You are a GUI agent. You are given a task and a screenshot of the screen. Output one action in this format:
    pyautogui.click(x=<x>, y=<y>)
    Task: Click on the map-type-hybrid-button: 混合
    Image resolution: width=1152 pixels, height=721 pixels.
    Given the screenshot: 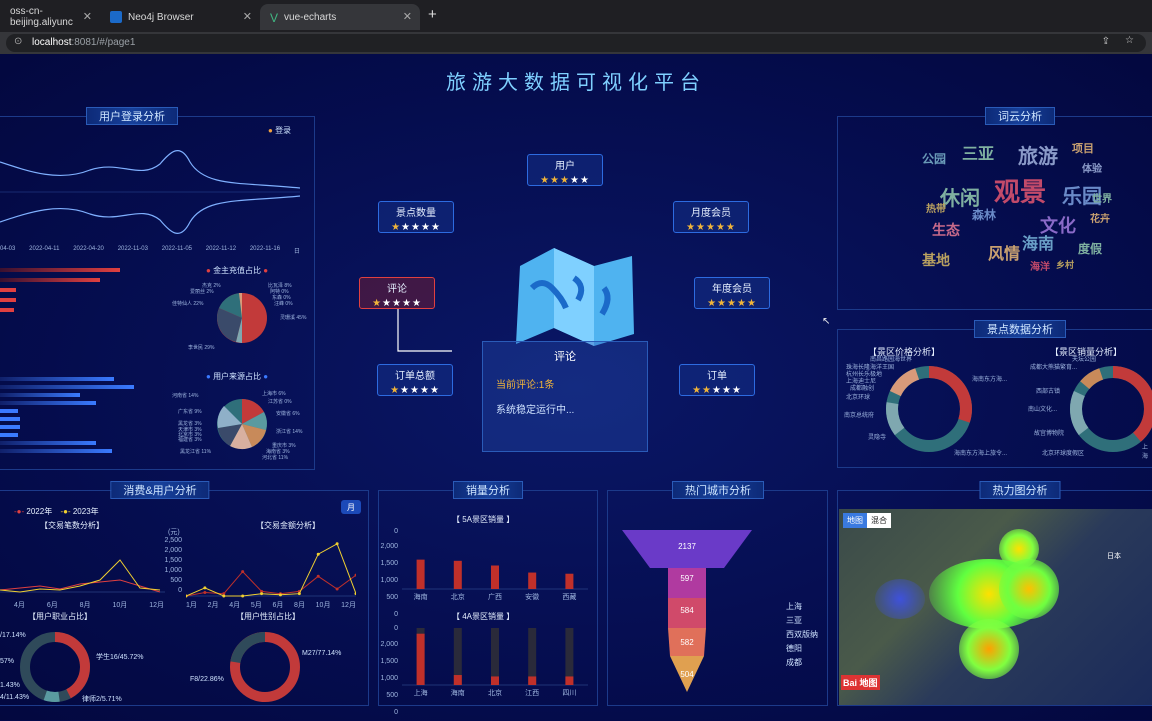 What is the action you would take?
    pyautogui.click(x=879, y=520)
    